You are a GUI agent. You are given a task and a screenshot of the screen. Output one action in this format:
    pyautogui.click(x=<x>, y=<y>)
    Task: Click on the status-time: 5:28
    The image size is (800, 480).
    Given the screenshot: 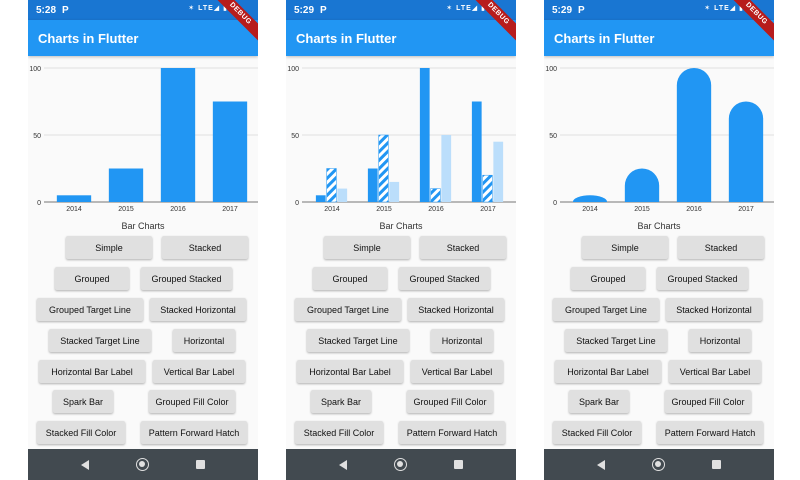 What is the action you would take?
    pyautogui.click(x=46, y=10)
    